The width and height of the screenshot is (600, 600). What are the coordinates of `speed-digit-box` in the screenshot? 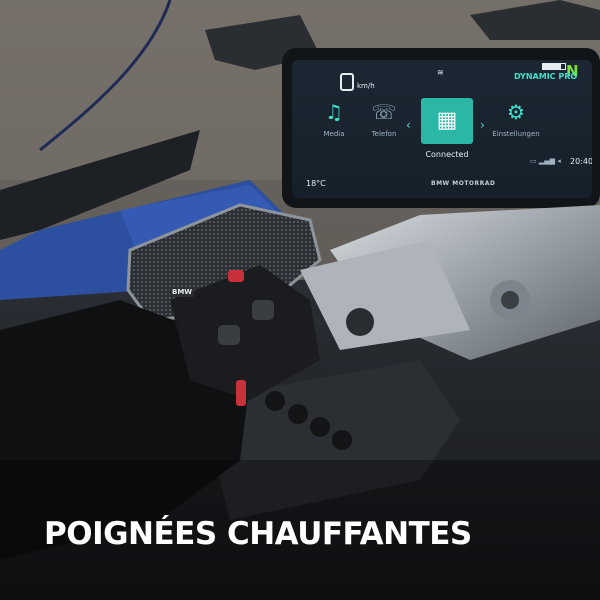 It's located at (347, 82).